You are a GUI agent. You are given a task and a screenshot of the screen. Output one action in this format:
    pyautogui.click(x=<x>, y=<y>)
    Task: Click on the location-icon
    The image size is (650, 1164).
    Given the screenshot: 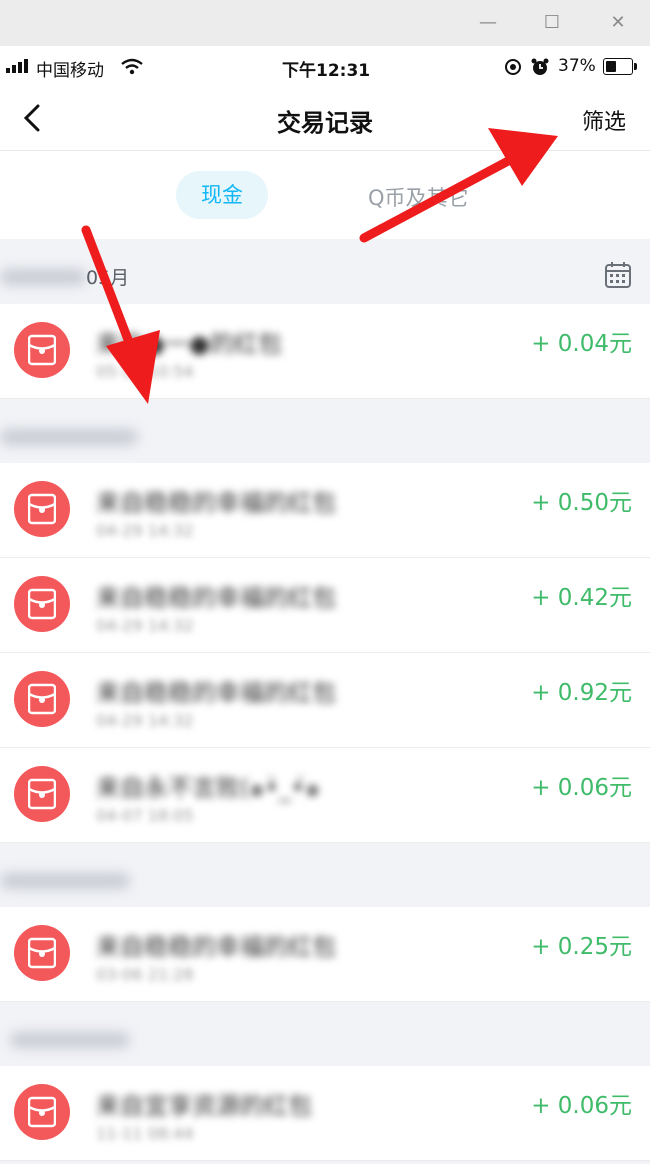 What is the action you would take?
    pyautogui.click(x=513, y=67)
    